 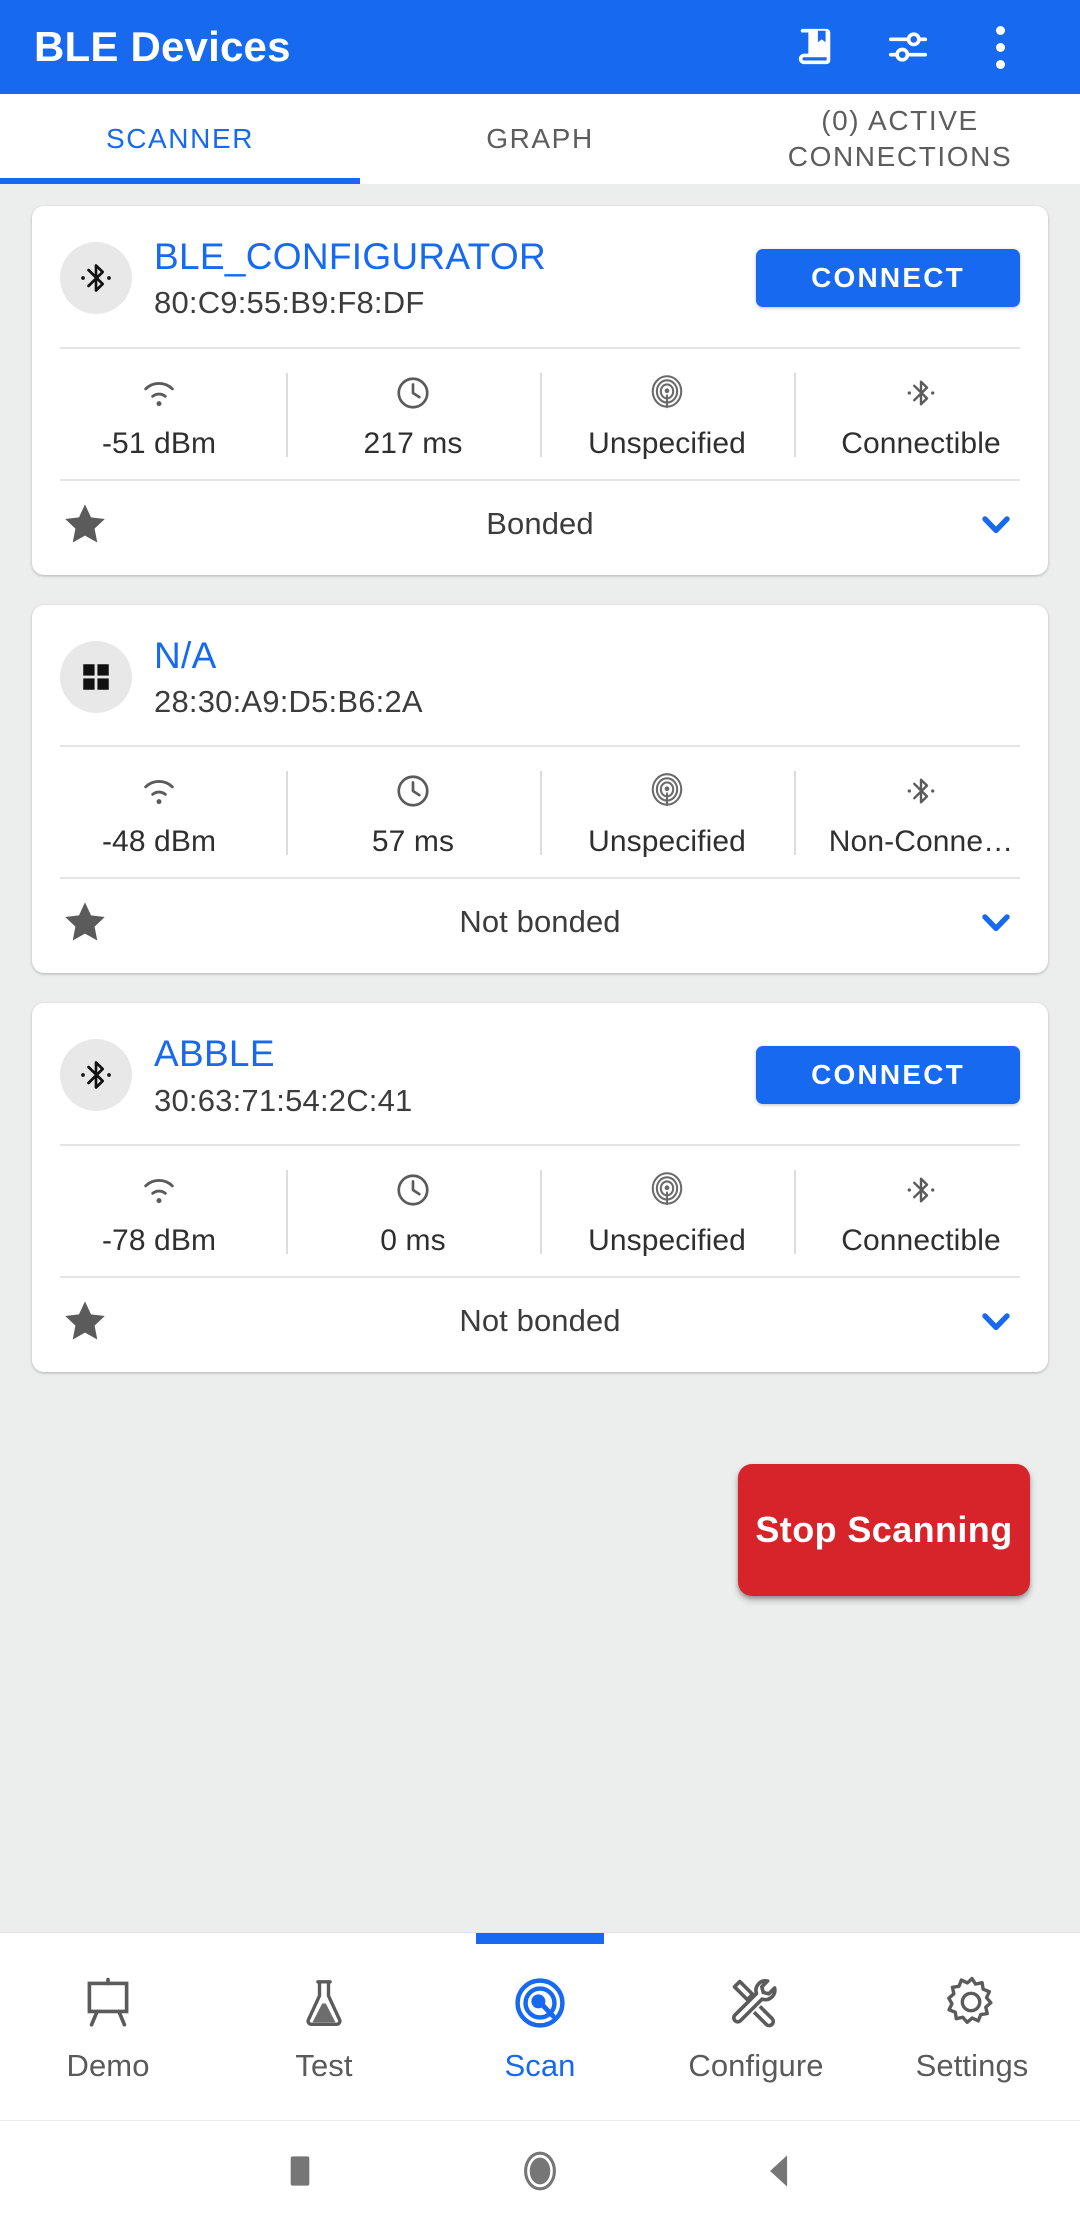 I want to click on device-mac-address: 28:30:A9:D5:B6:2A, so click(x=288, y=701).